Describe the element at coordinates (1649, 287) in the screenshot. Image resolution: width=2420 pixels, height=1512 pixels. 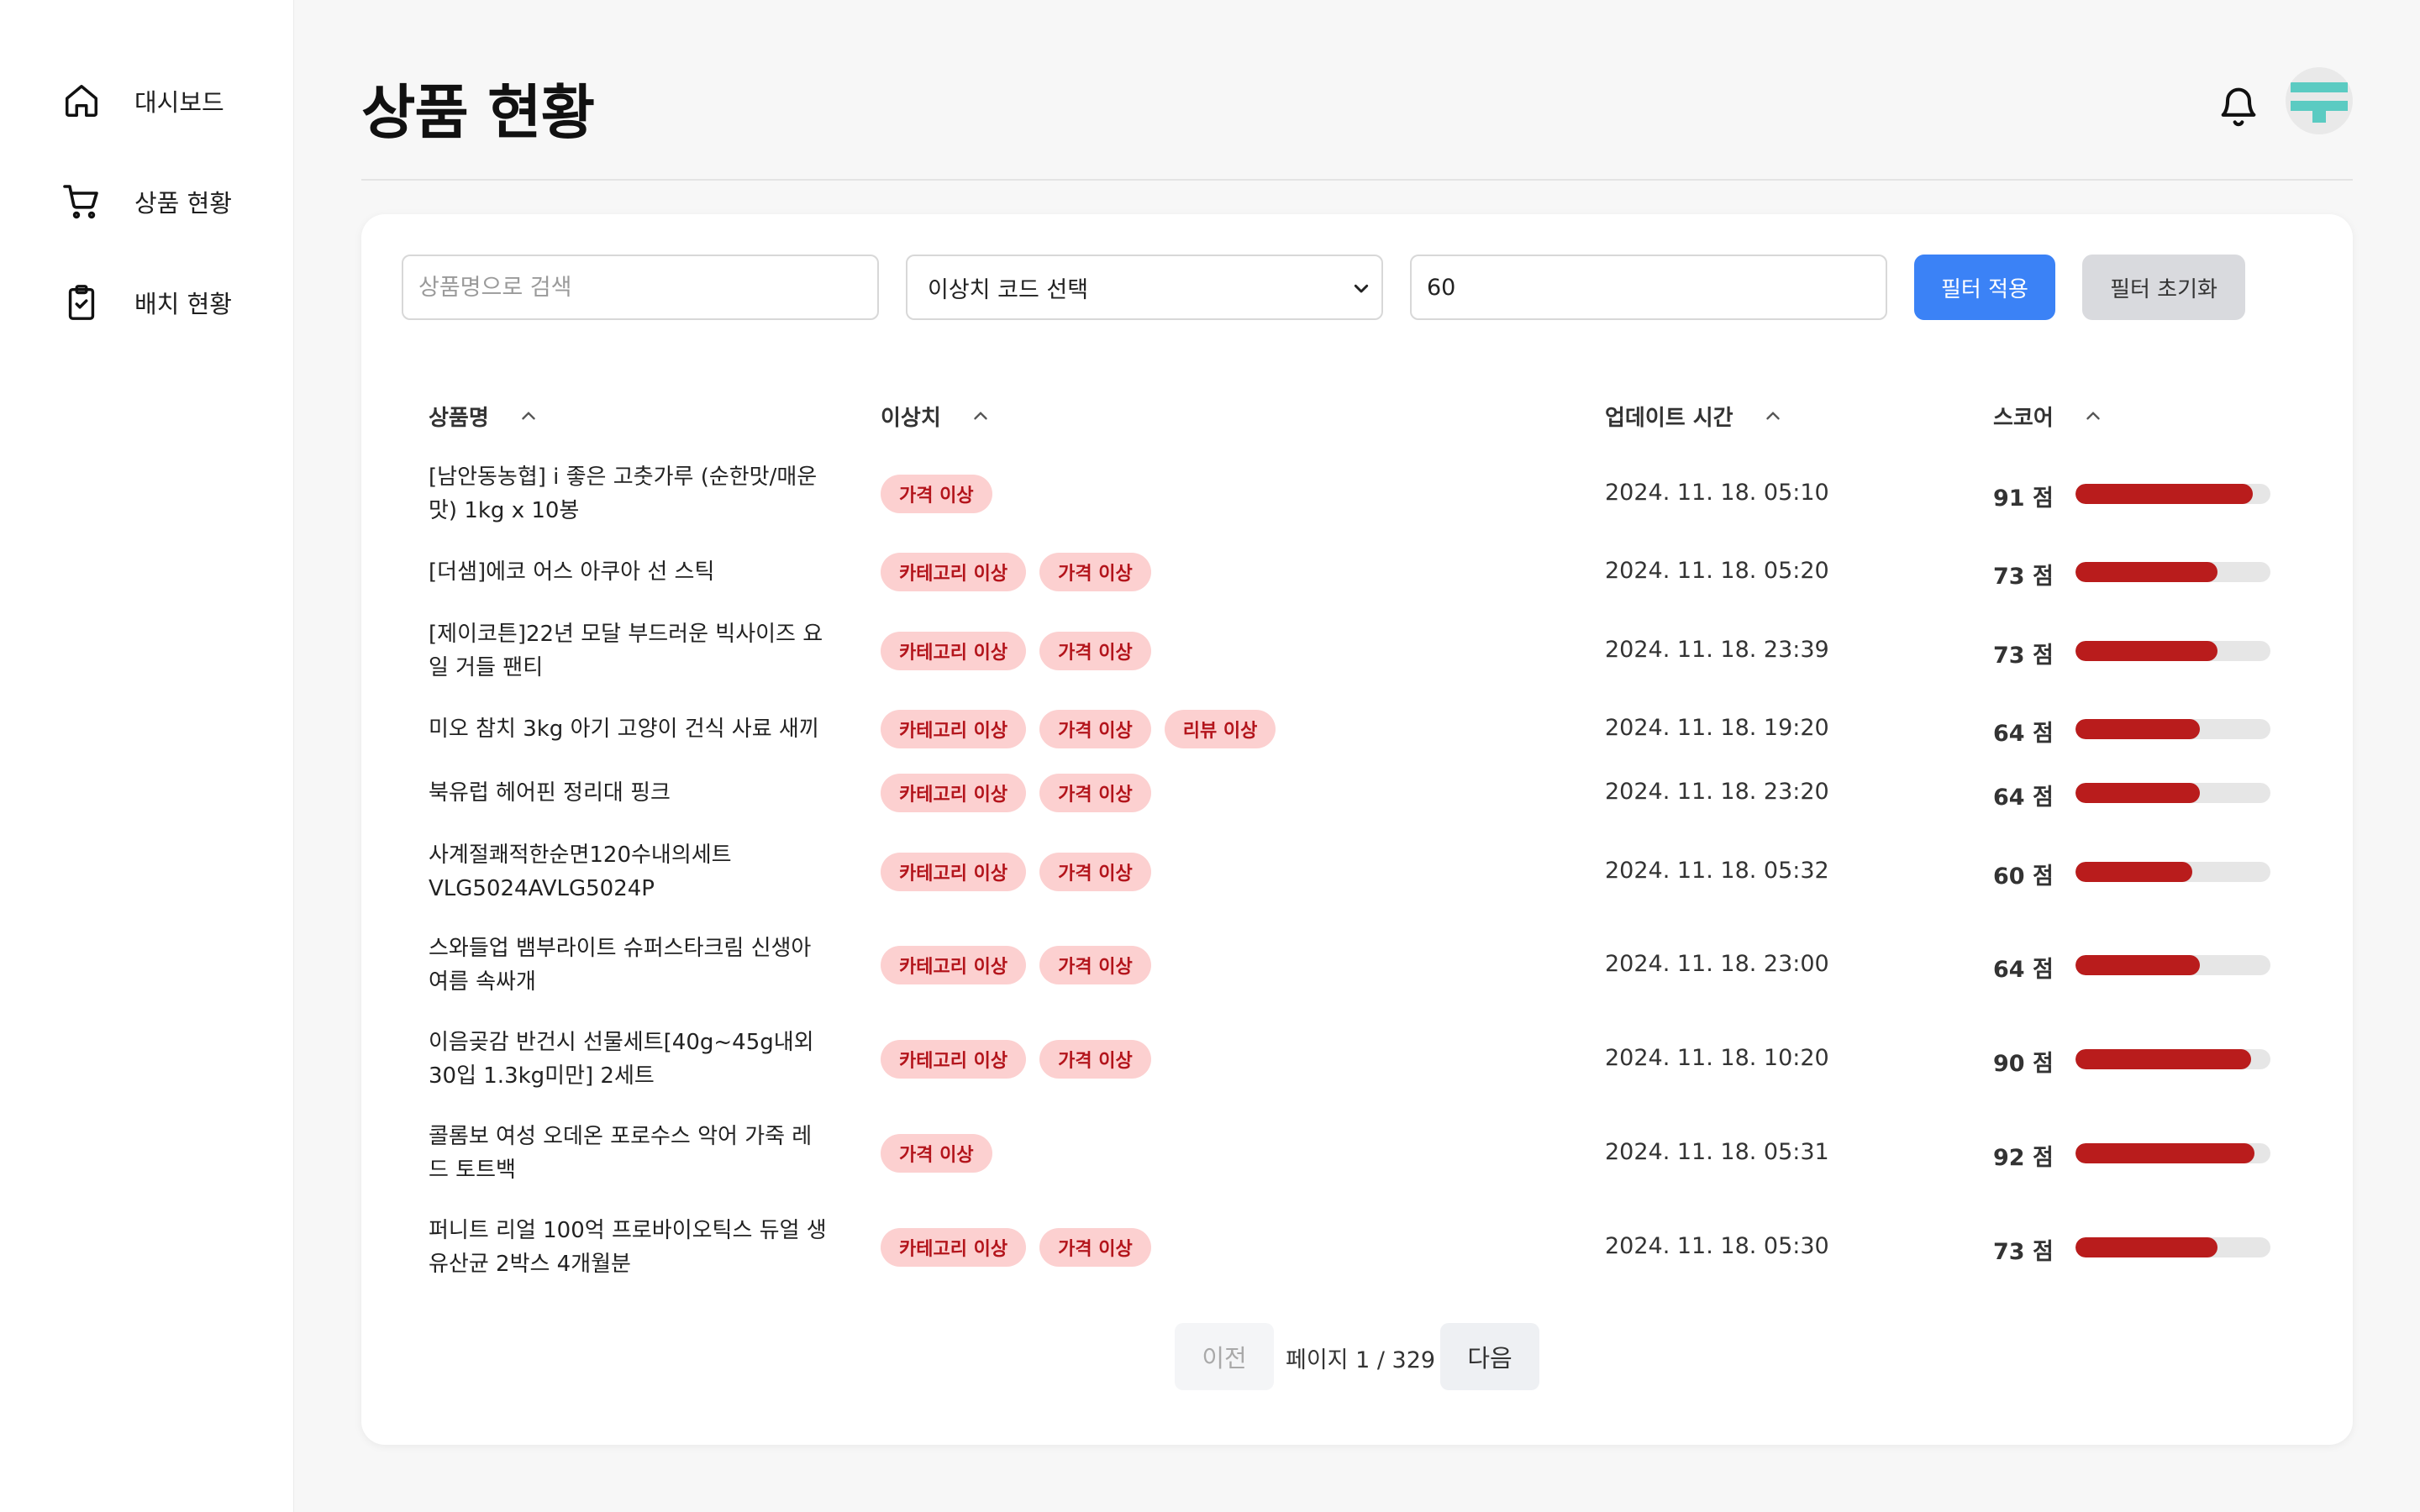
I see `score-threshold-input` at that location.